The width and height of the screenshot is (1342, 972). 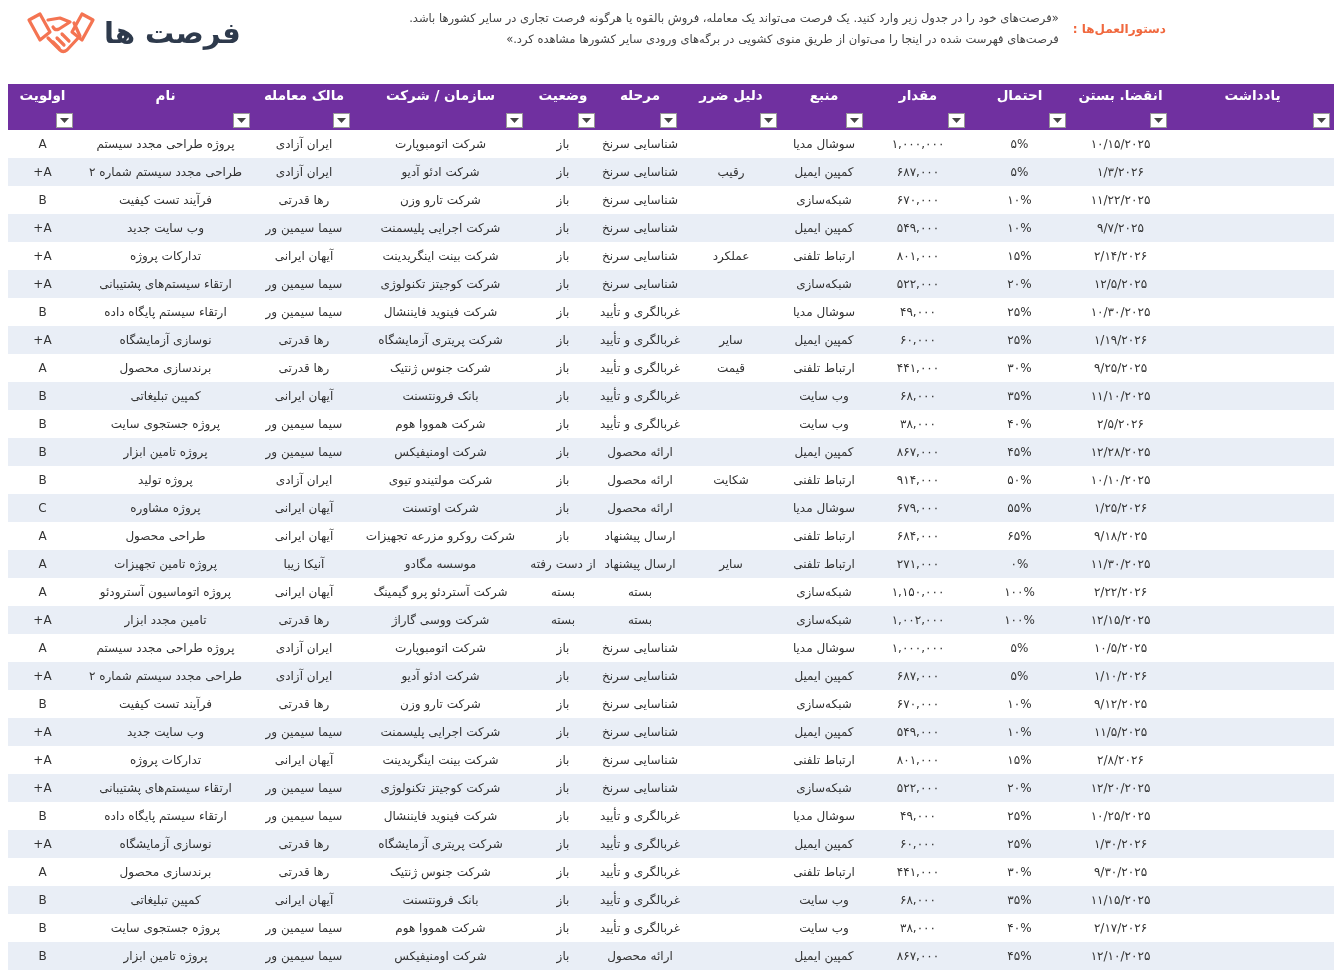 What do you see at coordinates (1019, 788) in the screenshot?
I see `table-cell-text: ۲۰%` at bounding box center [1019, 788].